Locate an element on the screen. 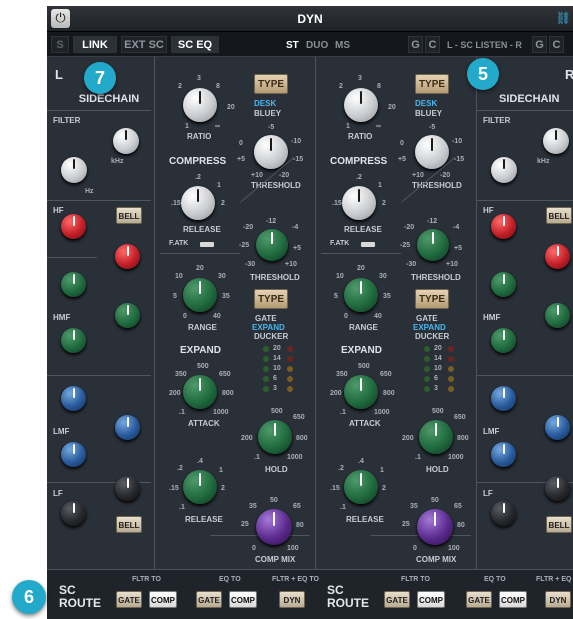 This screenshot has height=619, width=573. right-eq-comp-button: COMP is located at coordinates (513, 599).